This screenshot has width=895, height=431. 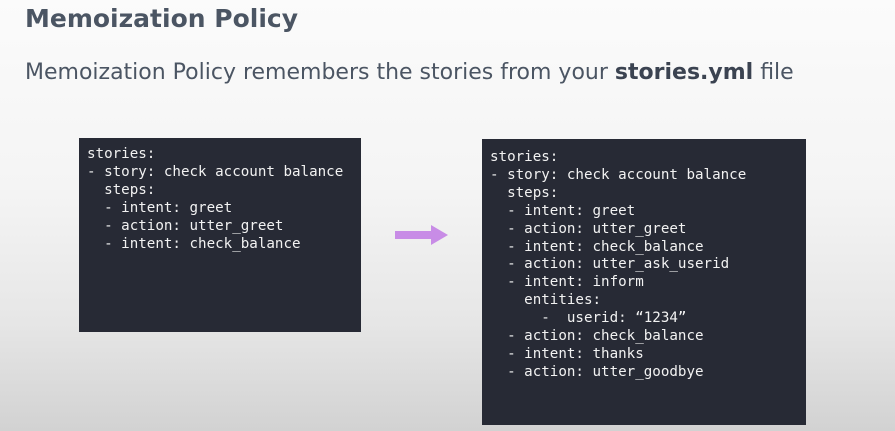 What do you see at coordinates (684, 72) in the screenshot?
I see `subtitle-filename: stories.yml` at bounding box center [684, 72].